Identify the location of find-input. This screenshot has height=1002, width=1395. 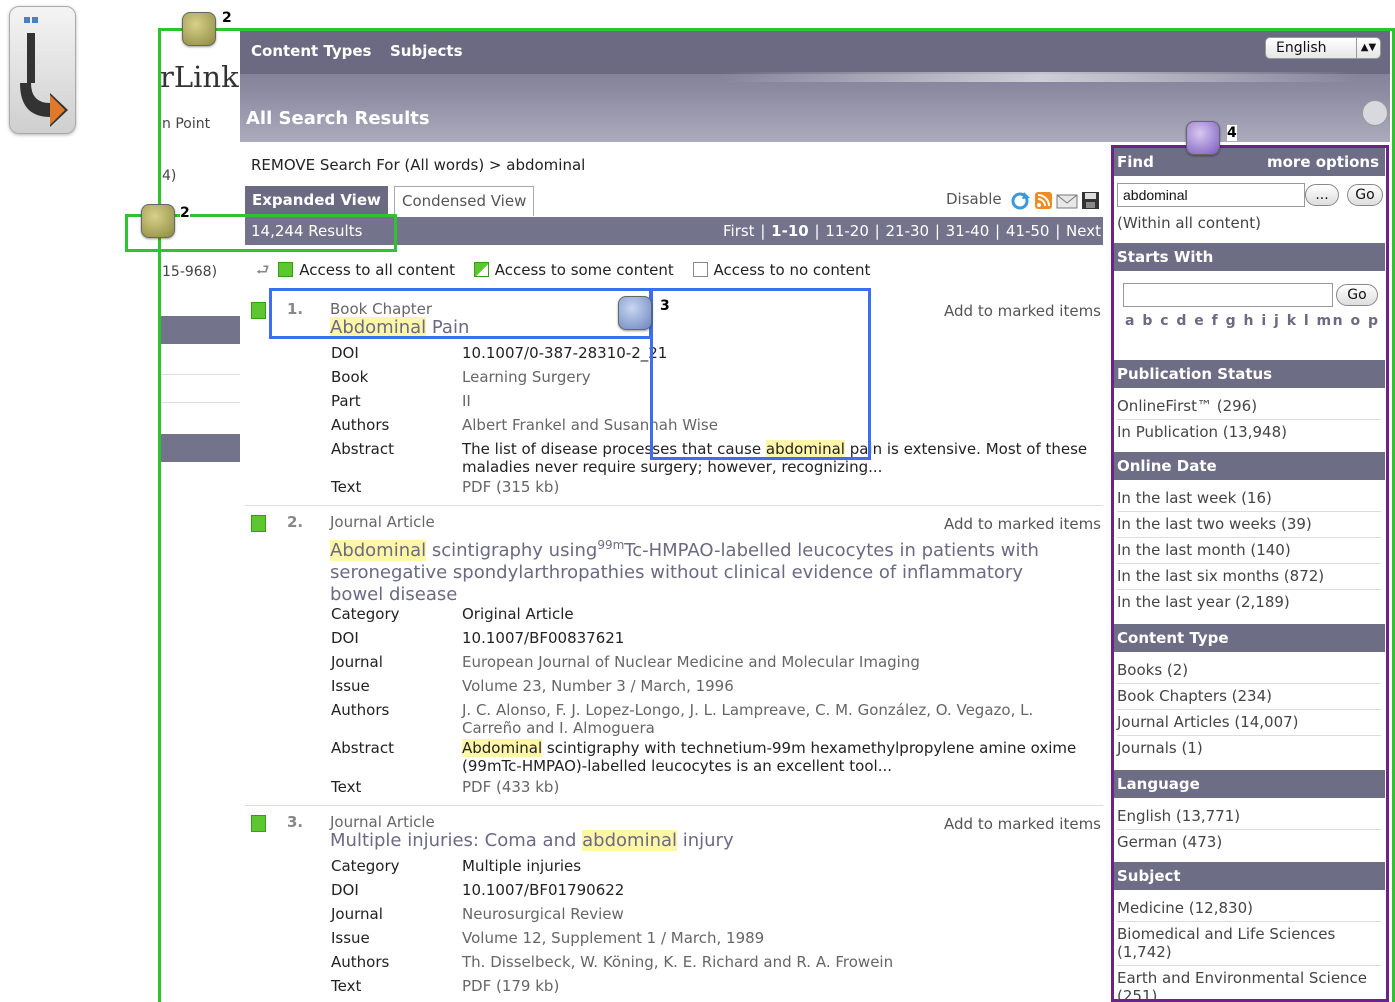
(1211, 195).